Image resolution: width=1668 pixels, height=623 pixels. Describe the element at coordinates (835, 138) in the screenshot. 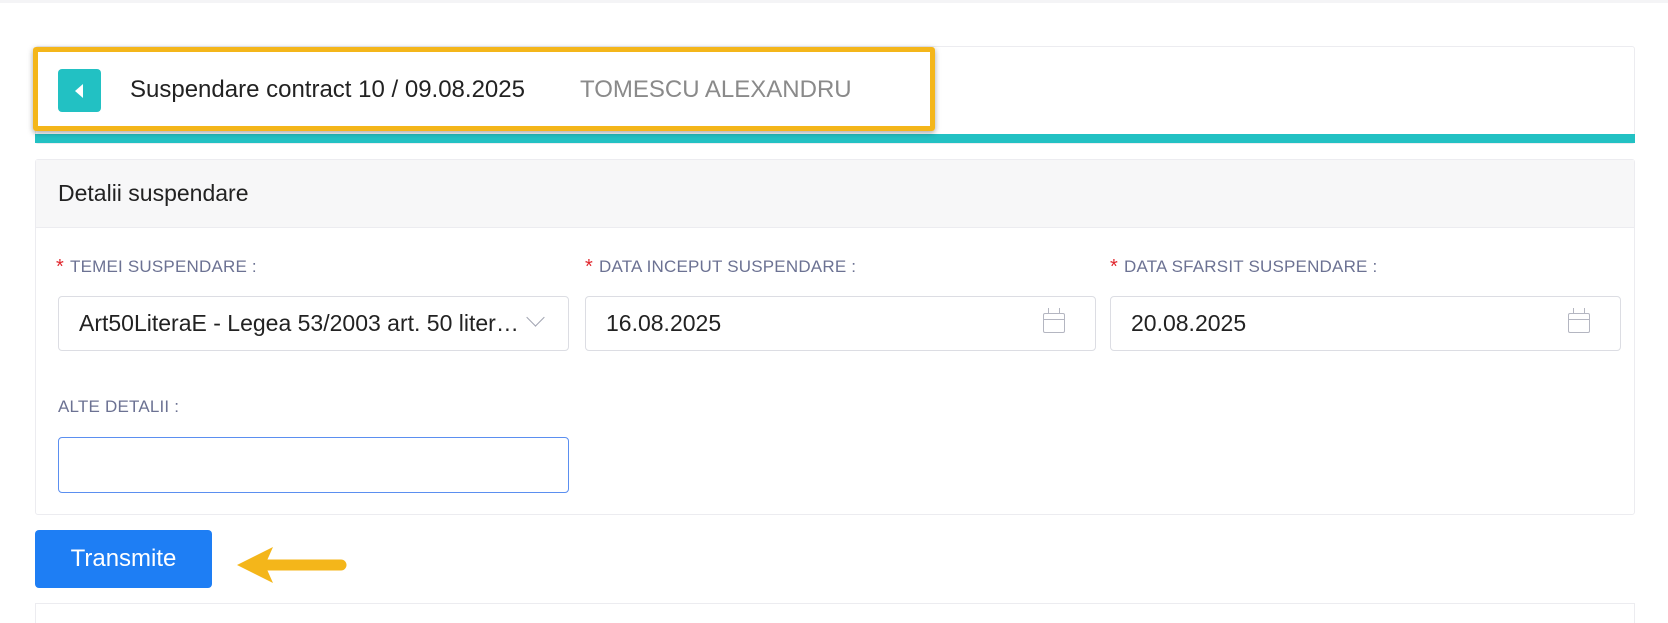

I see `header-accent-bar` at that location.